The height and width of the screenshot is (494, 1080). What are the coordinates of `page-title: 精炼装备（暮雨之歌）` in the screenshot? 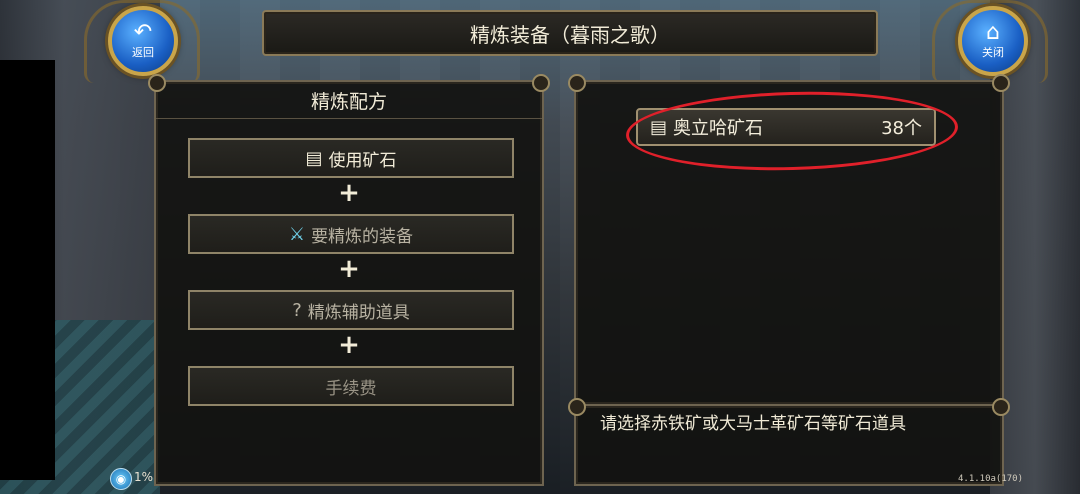 It's located at (570, 33).